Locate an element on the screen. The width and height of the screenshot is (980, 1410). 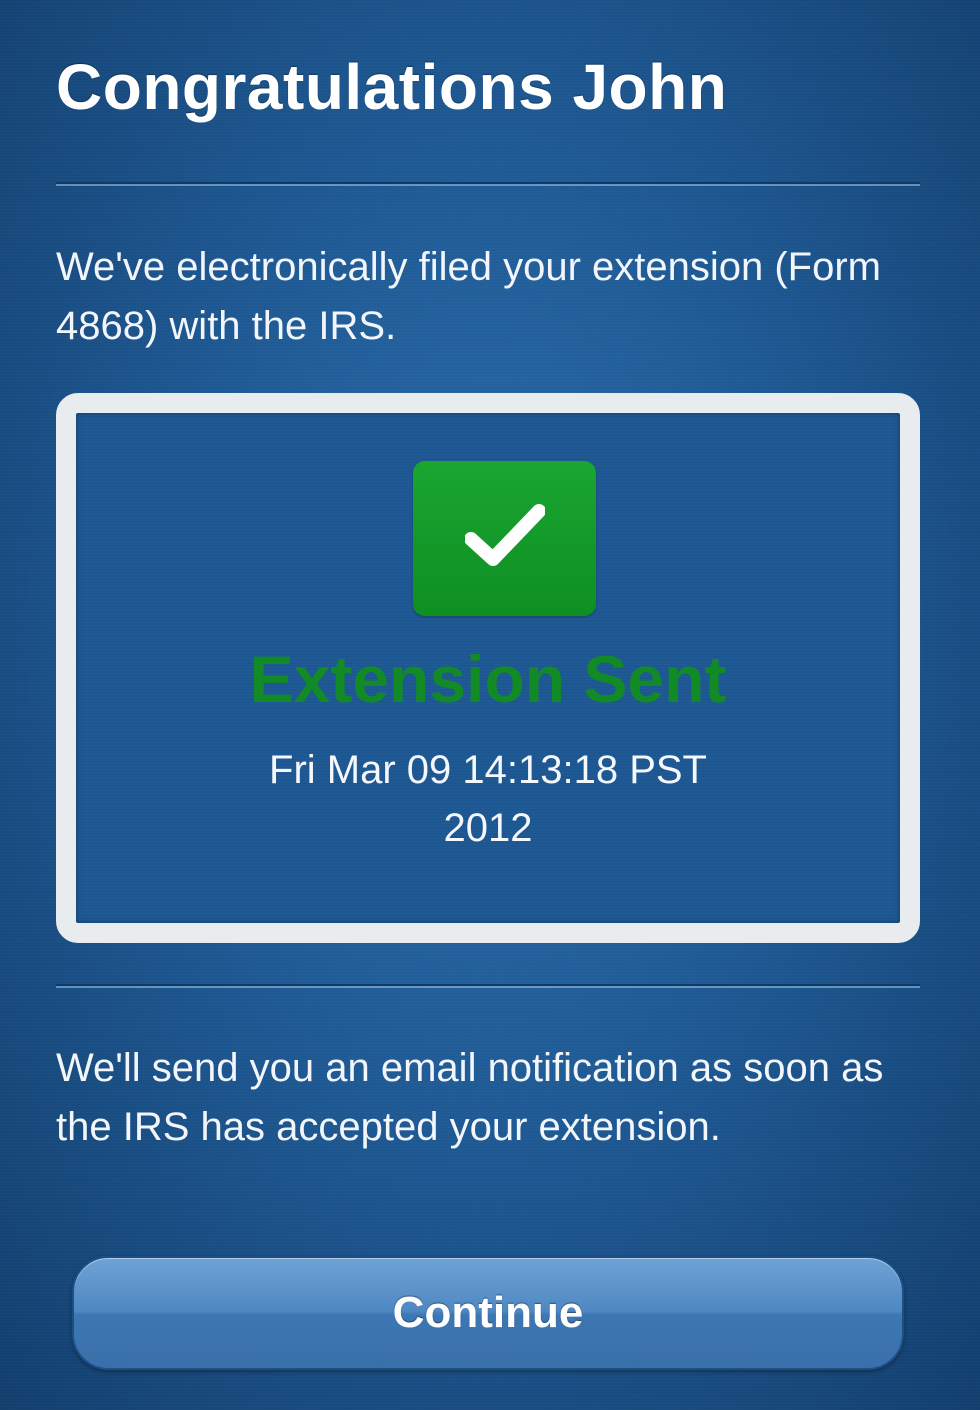
status-label: Extension Sent is located at coordinates (488, 679).